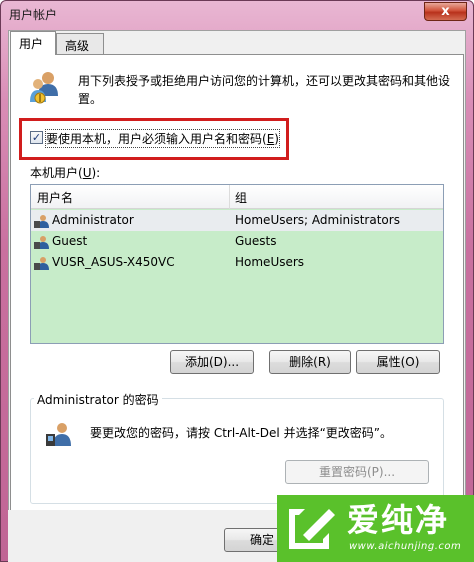 This screenshot has height=562, width=474. Describe the element at coordinates (113, 262) in the screenshot. I see `row-username: VUSR_ASUS-X450VC` at that location.